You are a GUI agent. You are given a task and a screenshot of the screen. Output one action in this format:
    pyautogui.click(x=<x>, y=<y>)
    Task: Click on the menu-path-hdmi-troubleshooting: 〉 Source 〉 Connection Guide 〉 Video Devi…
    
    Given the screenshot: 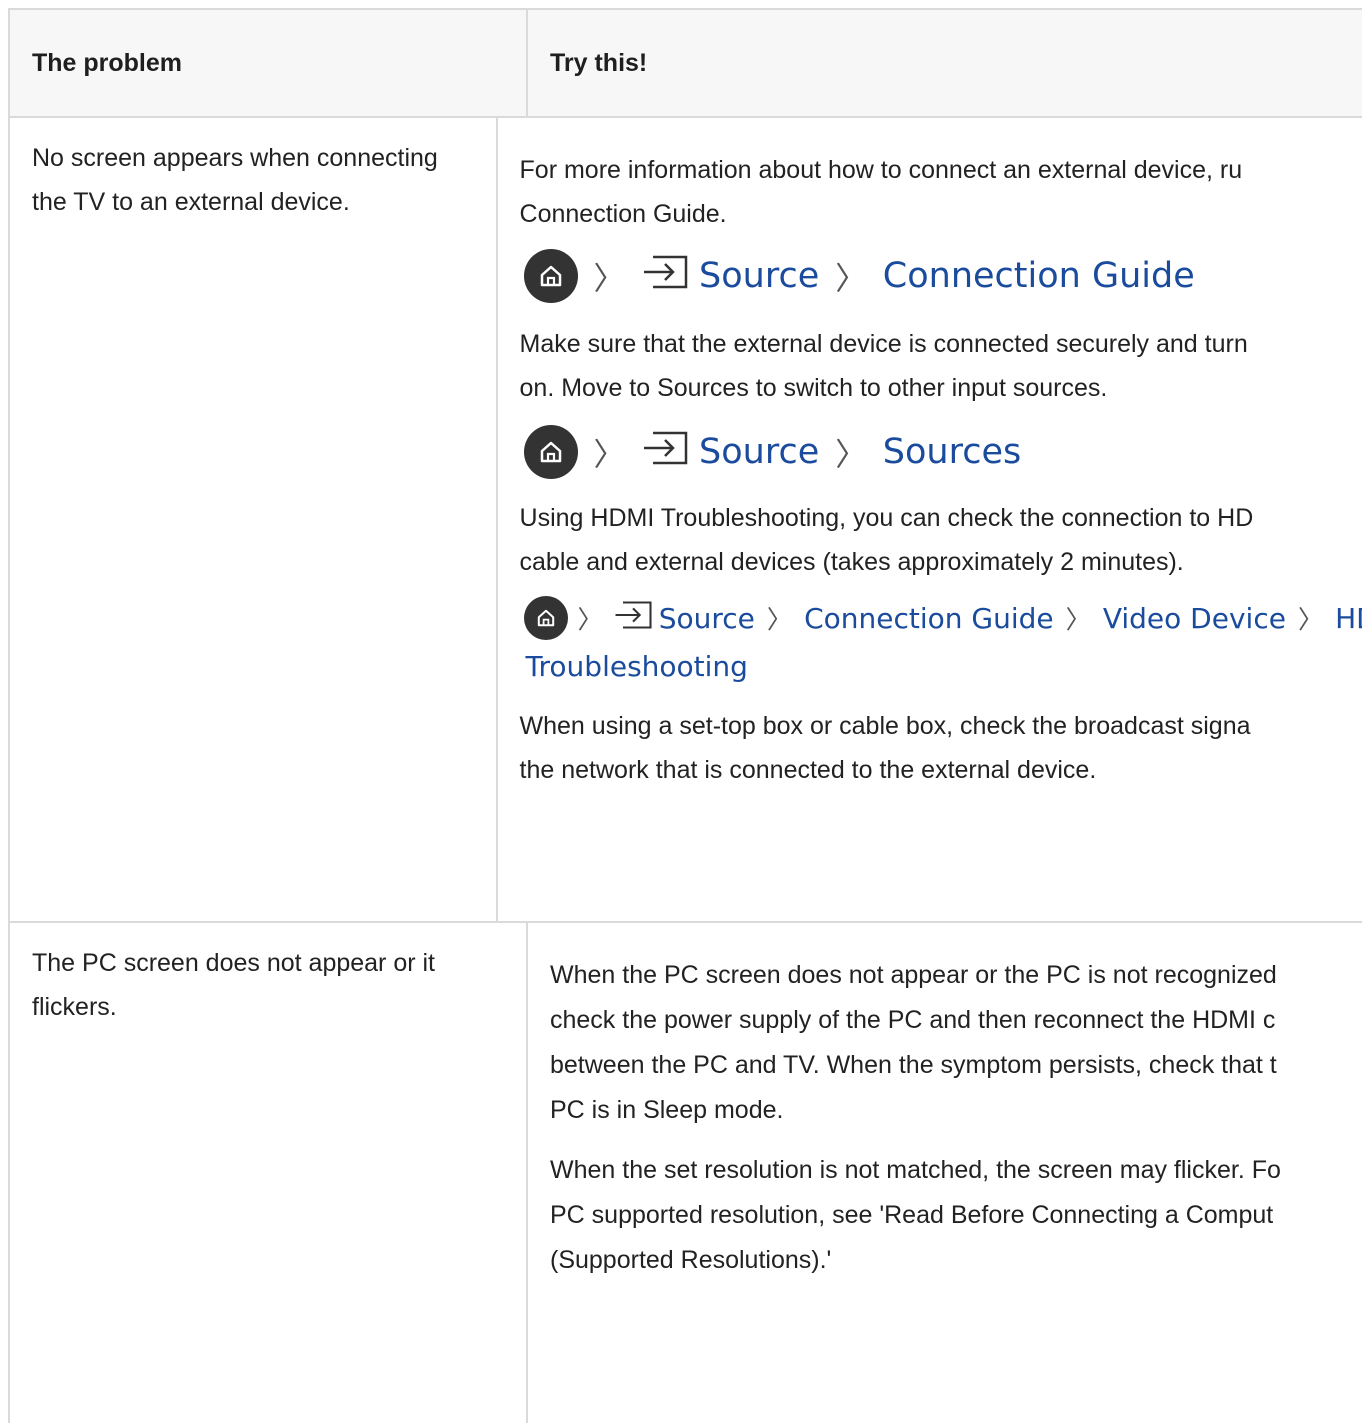 What is the action you would take?
    pyautogui.click(x=941, y=618)
    